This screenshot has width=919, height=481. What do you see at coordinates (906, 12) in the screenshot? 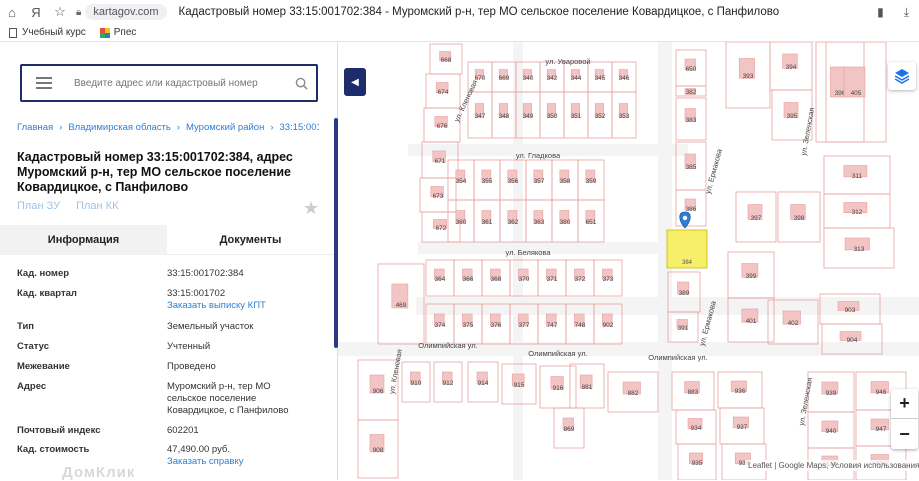
I see `download-icon: ⤓` at bounding box center [906, 12].